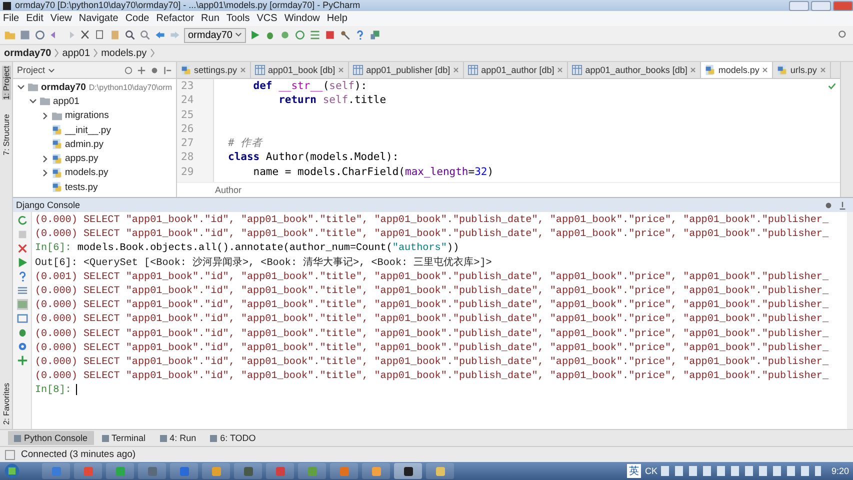 Image resolution: width=853 pixels, height=480 pixels. I want to click on help-icon, so click(22, 276).